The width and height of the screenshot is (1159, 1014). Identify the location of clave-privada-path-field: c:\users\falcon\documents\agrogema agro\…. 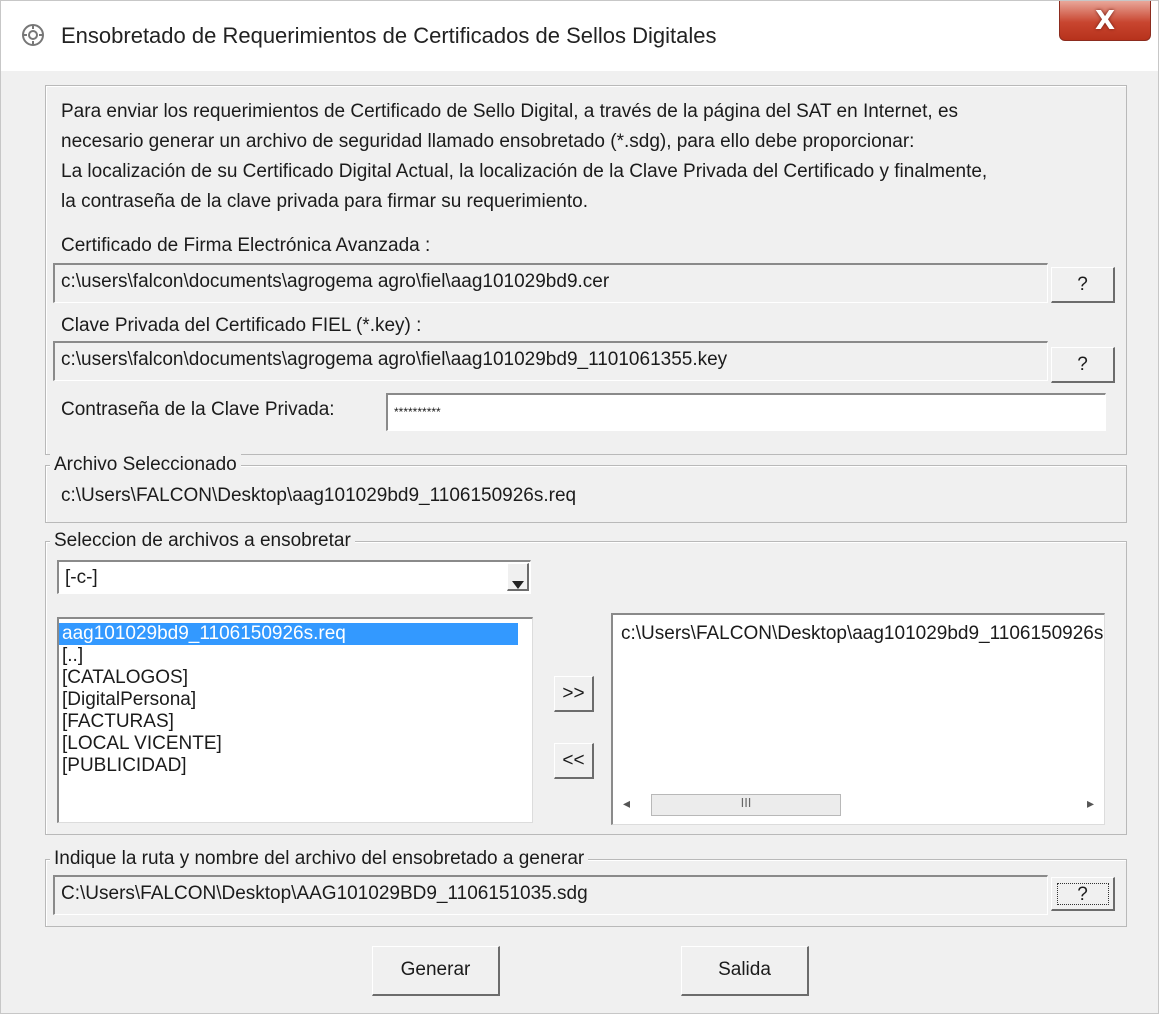
(550, 361).